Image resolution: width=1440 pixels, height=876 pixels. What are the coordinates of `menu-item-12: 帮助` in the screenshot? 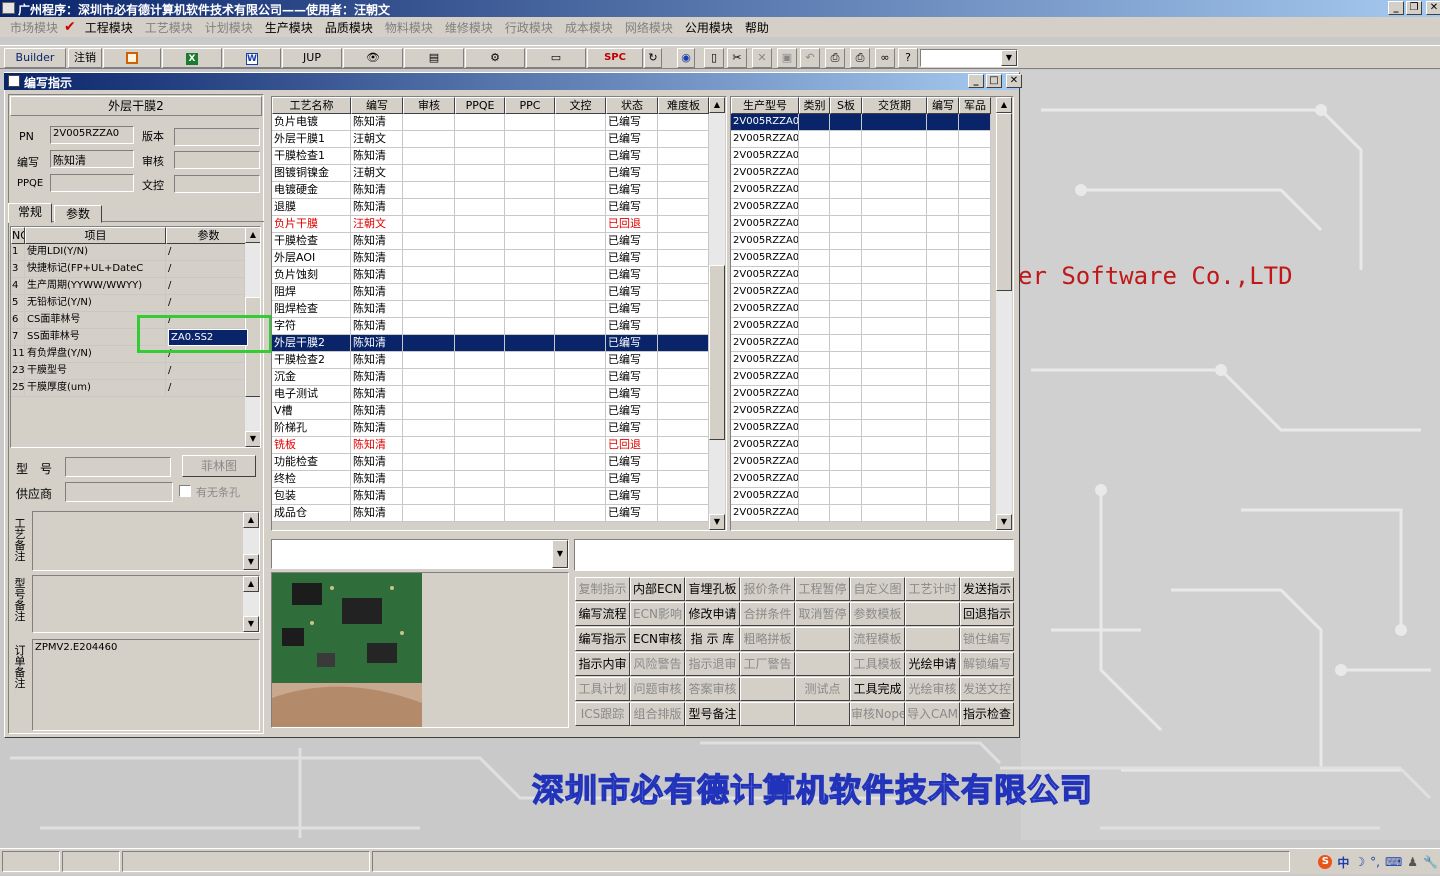 It's located at (757, 27).